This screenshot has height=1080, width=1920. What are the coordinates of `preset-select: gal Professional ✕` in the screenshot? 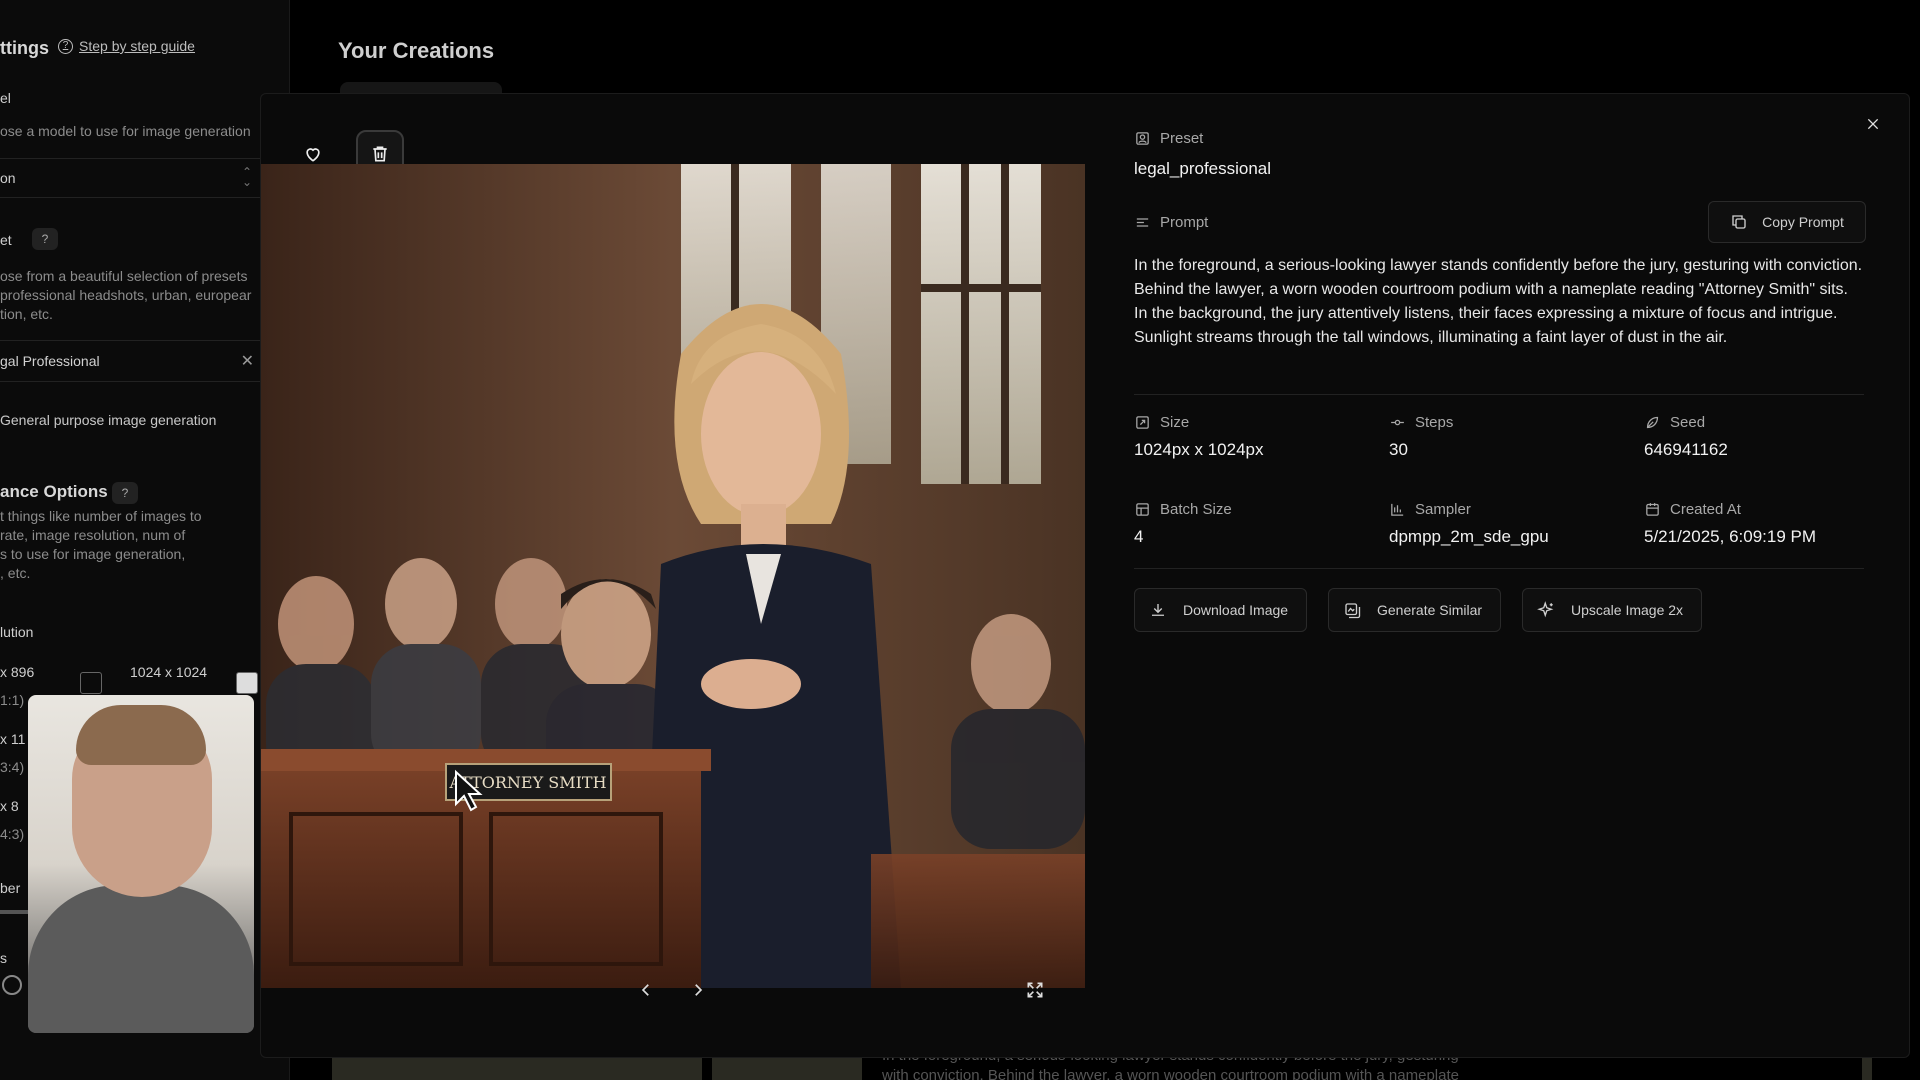 It's located at (131, 361).